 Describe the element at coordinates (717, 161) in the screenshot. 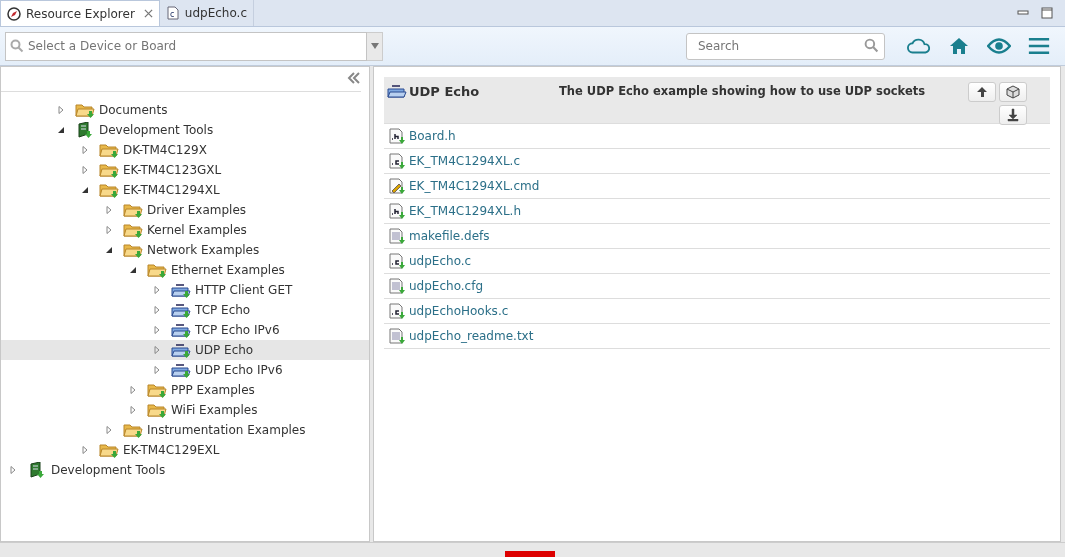

I see `file-link: EK_TM4C1294XL.c` at that location.